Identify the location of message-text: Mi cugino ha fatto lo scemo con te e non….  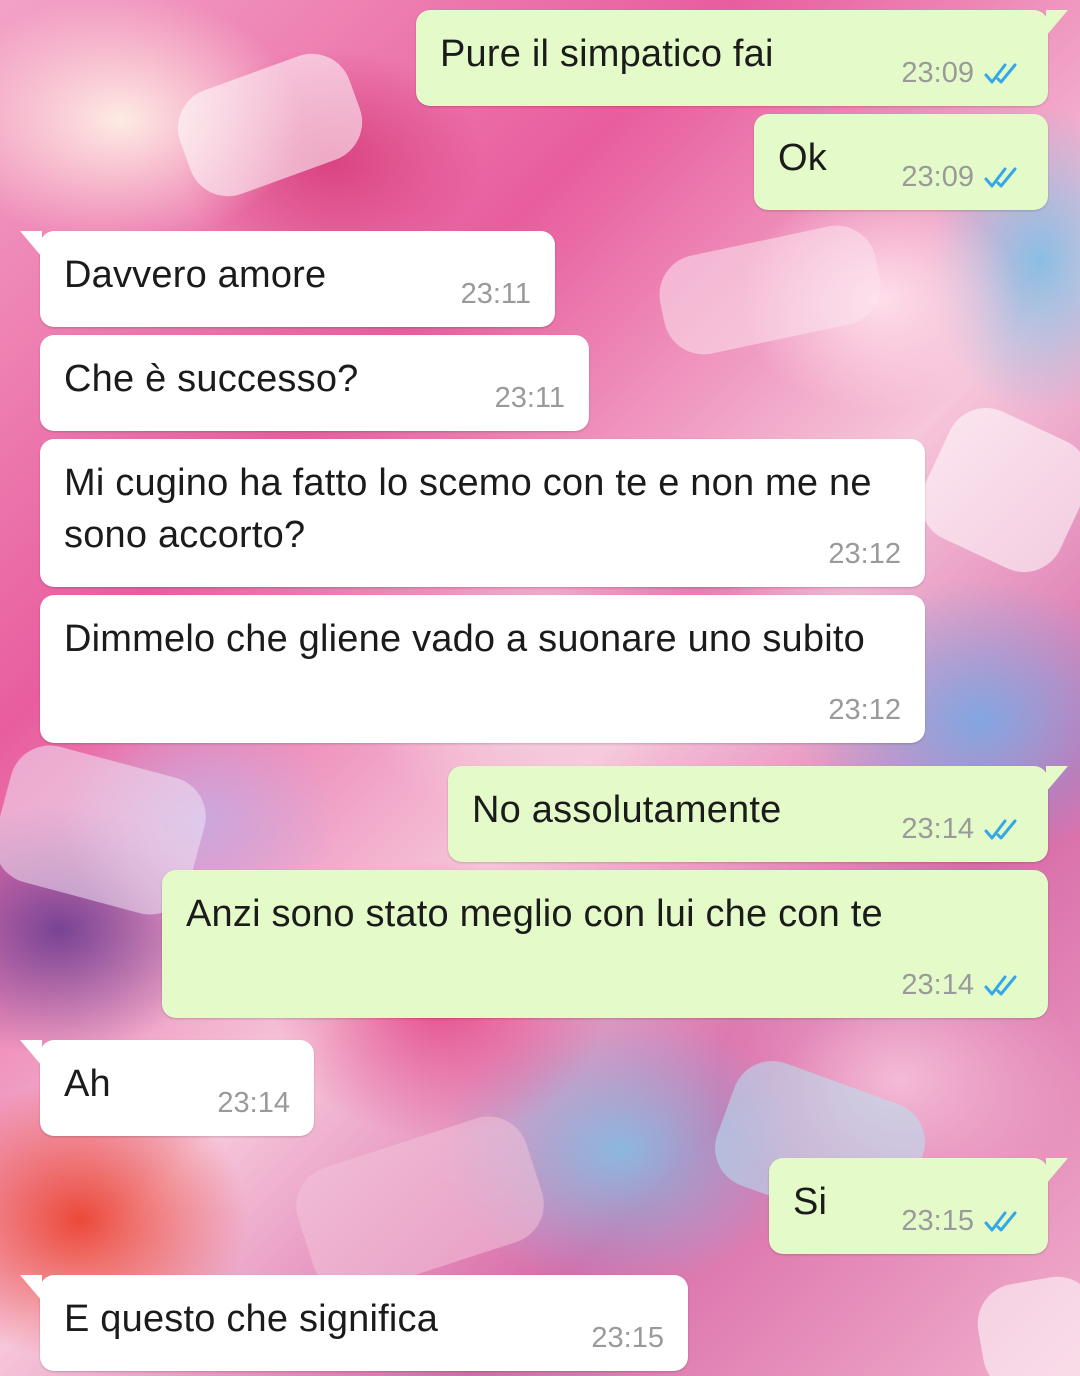
(468, 509).